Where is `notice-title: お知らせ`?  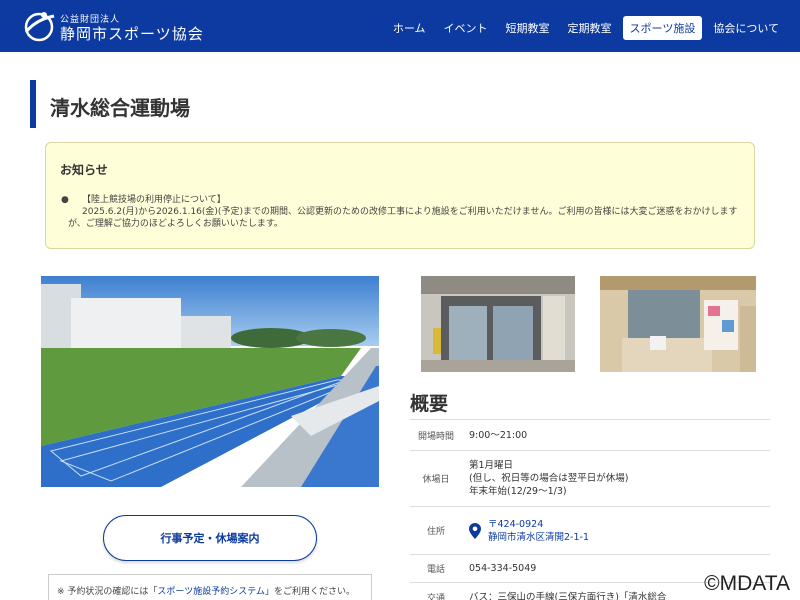 notice-title: お知らせ is located at coordinates (84, 170).